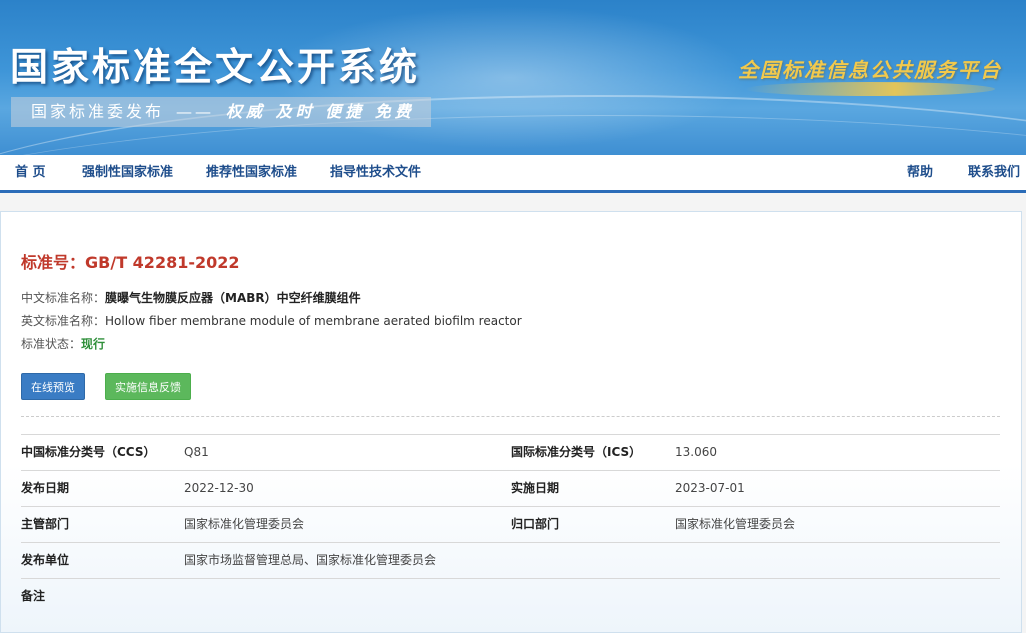 The height and width of the screenshot is (633, 1026). Describe the element at coordinates (510, 488) in the screenshot. I see `table-row: 发布日期 2022-12-30 实施日期 2023-07-01` at that location.